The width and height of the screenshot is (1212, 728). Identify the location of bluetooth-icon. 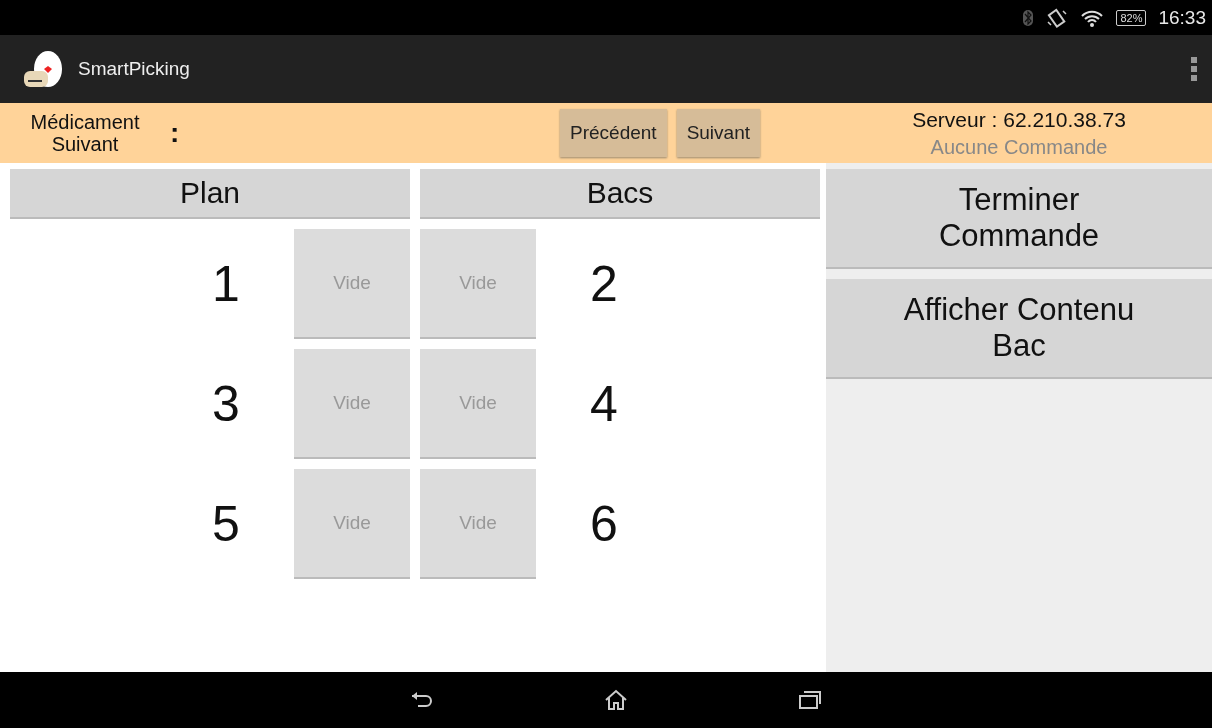
(1028, 17).